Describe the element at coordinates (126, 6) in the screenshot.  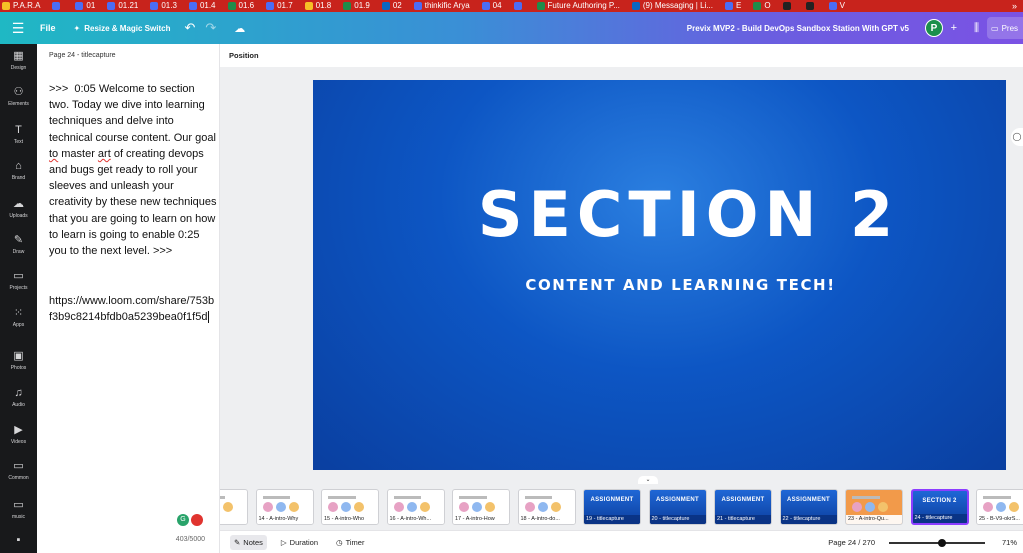
I see `bookmark-item: 01.21` at that location.